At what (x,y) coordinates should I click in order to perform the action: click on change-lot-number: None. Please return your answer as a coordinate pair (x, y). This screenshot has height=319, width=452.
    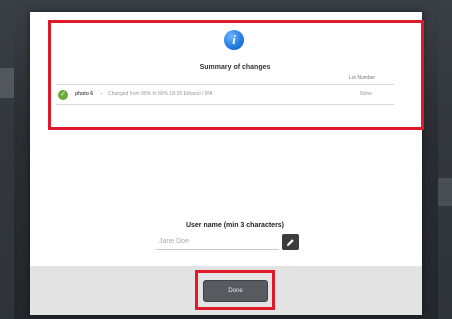
    Looking at the image, I should click on (366, 94).